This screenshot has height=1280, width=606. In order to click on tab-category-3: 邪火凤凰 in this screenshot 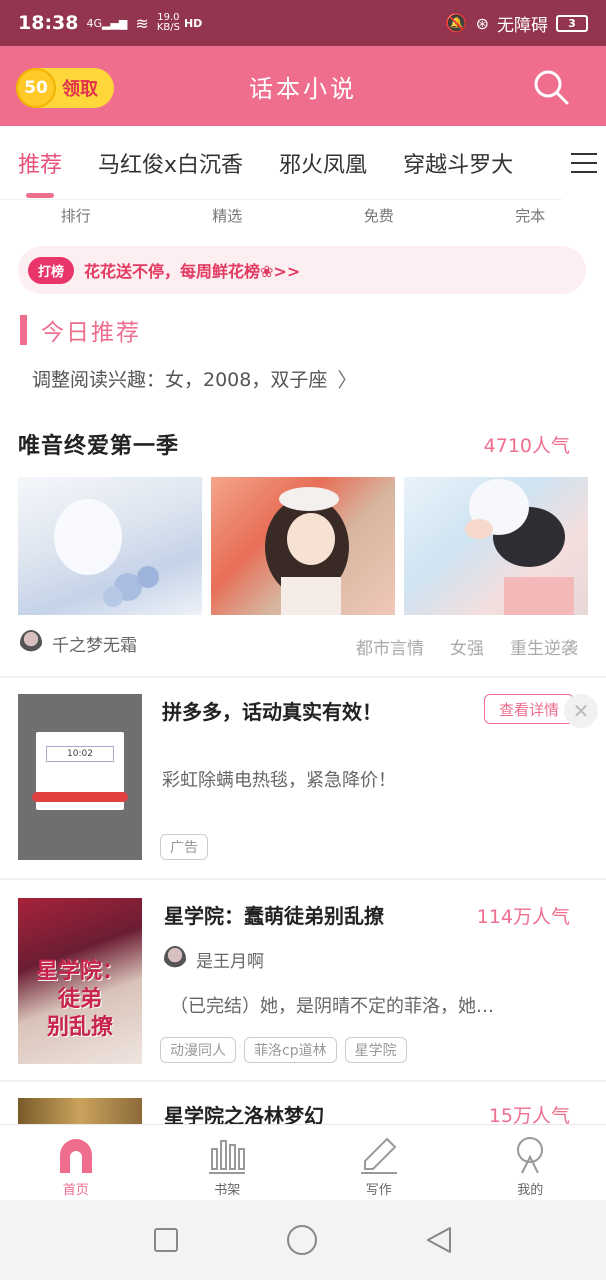, I will do `click(323, 163)`.